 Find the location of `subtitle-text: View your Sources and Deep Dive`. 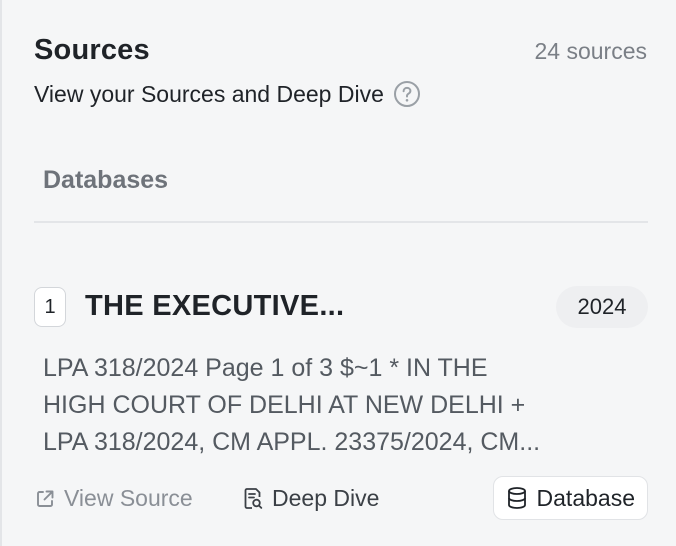

subtitle-text: View your Sources and Deep Dive is located at coordinates (209, 93).